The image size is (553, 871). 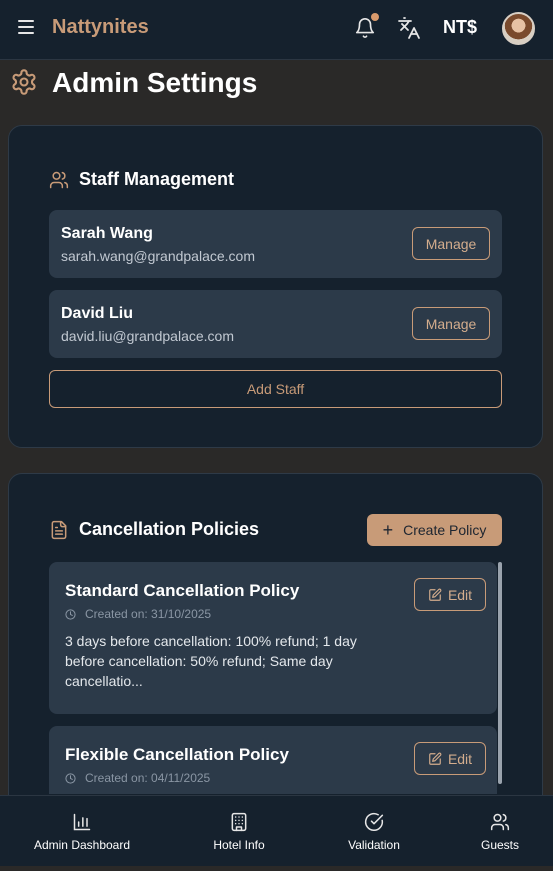 I want to click on page-title: Admin Settings, so click(x=155, y=82).